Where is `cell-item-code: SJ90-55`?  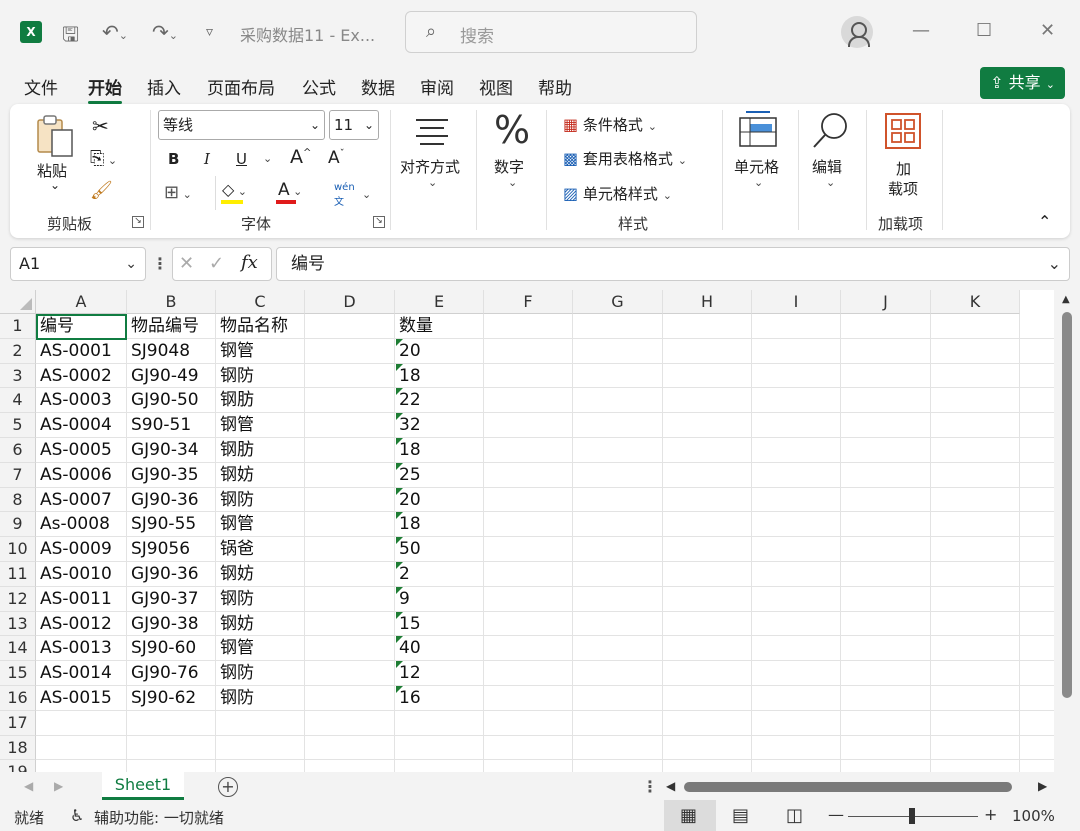
cell-item-code: SJ90-55 is located at coordinates (161, 524).